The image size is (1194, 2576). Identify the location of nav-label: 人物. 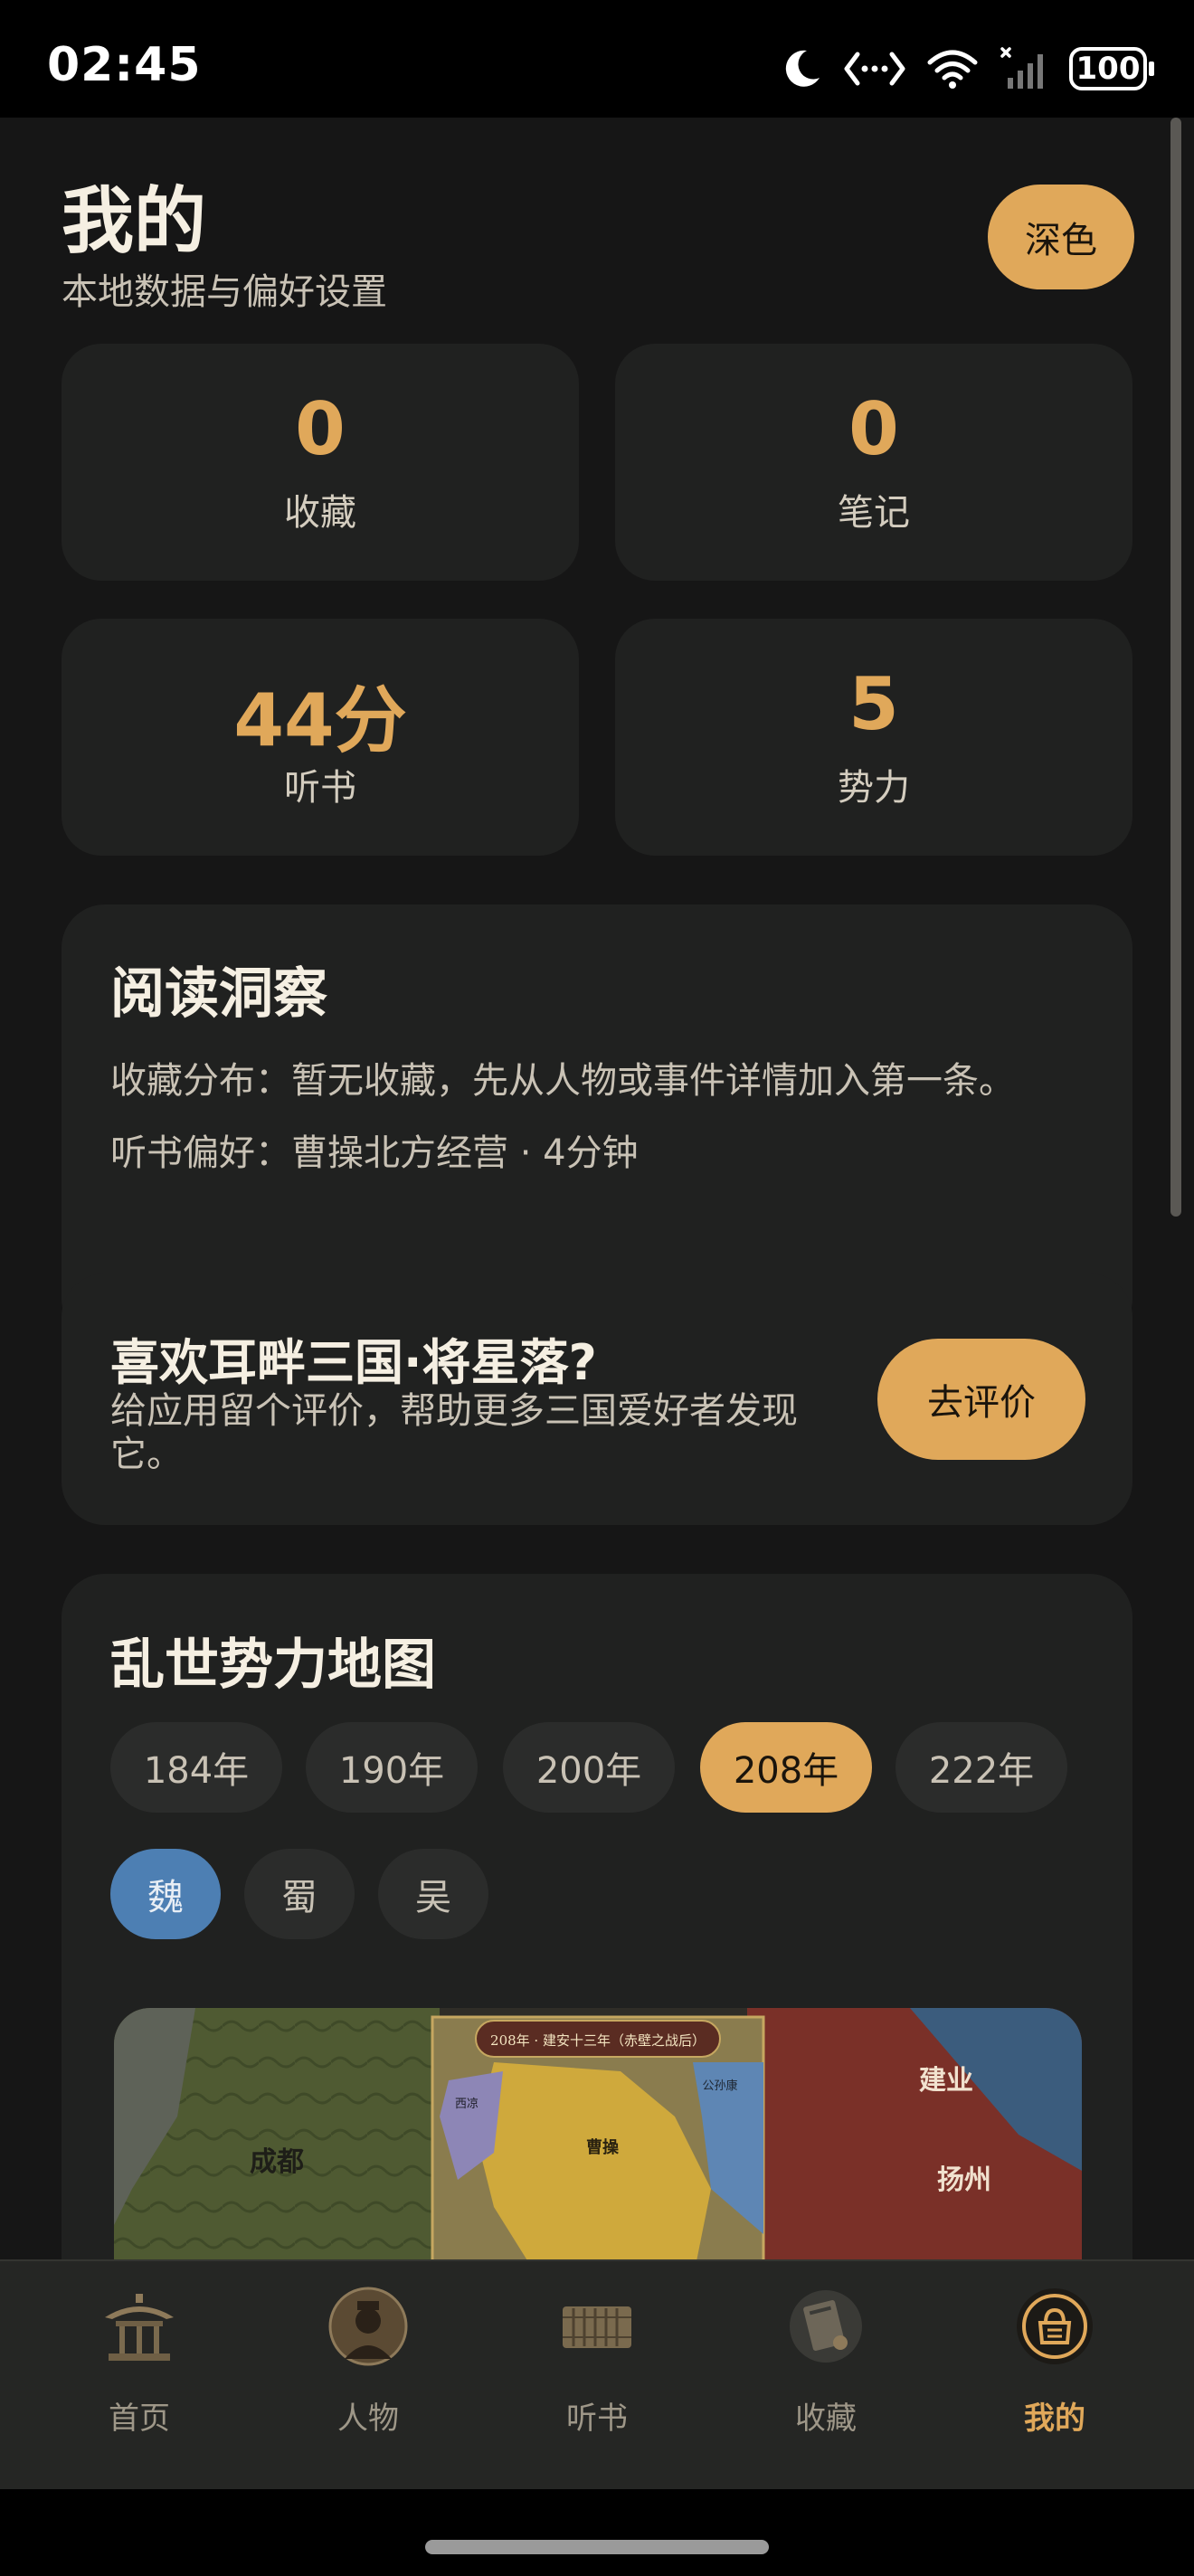
(368, 2419).